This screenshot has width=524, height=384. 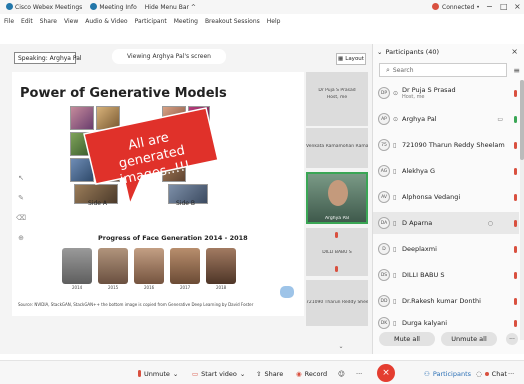 I want to click on participant-row: AV ▯ Alphonsa Vedangi, so click(x=446, y=197).